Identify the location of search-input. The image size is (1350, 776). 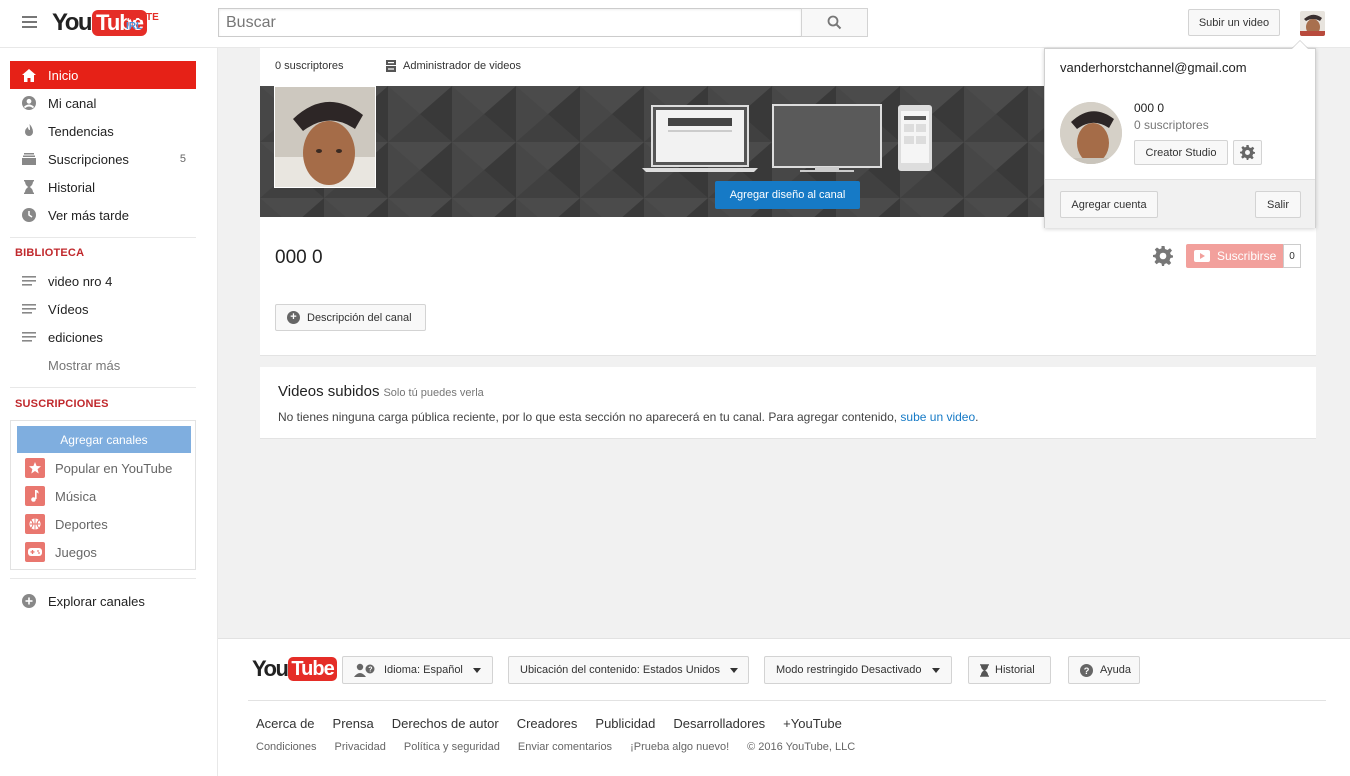
(510, 22).